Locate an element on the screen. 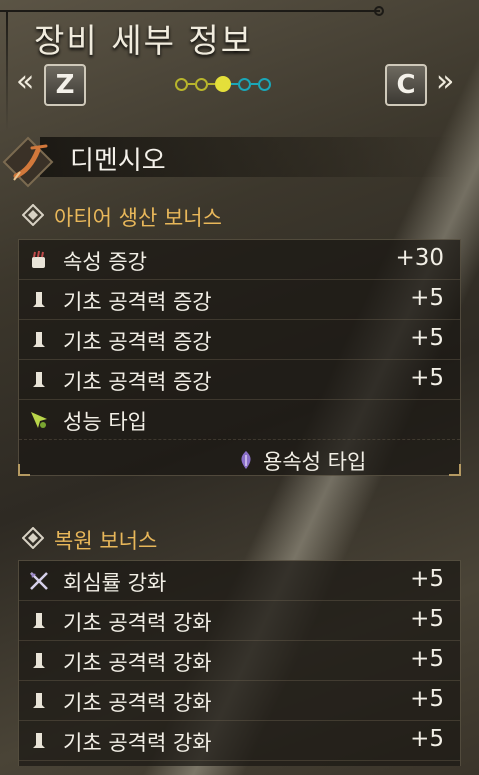 The image size is (479, 775). performance-arrow-icon is located at coordinates (39, 420).